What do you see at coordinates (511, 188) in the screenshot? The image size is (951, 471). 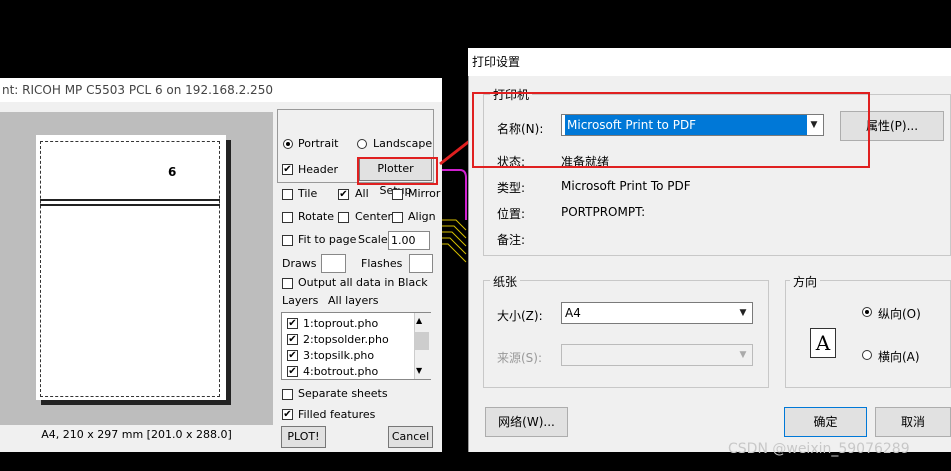 I see `type-label: 类型:` at bounding box center [511, 188].